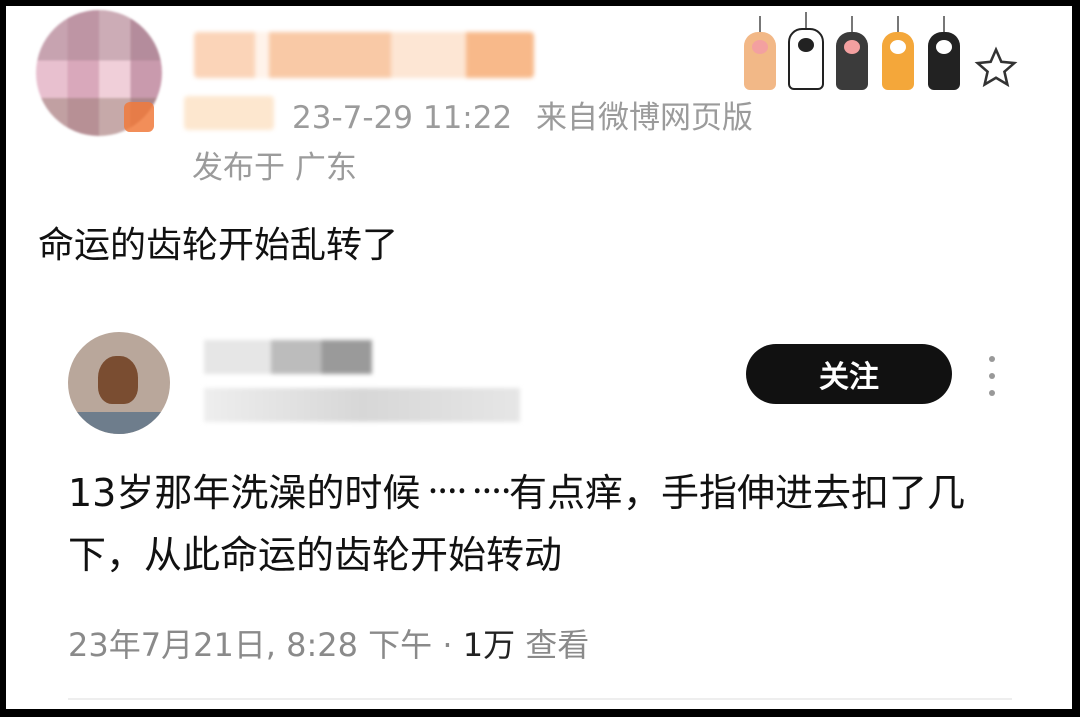 This screenshot has height=717, width=1080. Describe the element at coordinates (402, 118) in the screenshot. I see `post-timestamp: 23-7-29 11:22` at that location.